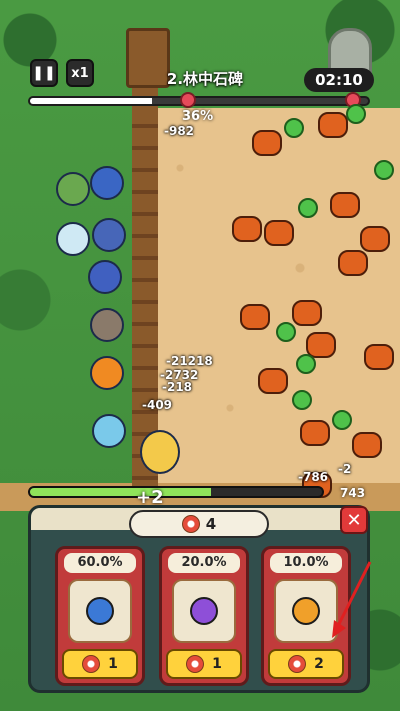  I want to click on draw-button: 2, so click(306, 664).